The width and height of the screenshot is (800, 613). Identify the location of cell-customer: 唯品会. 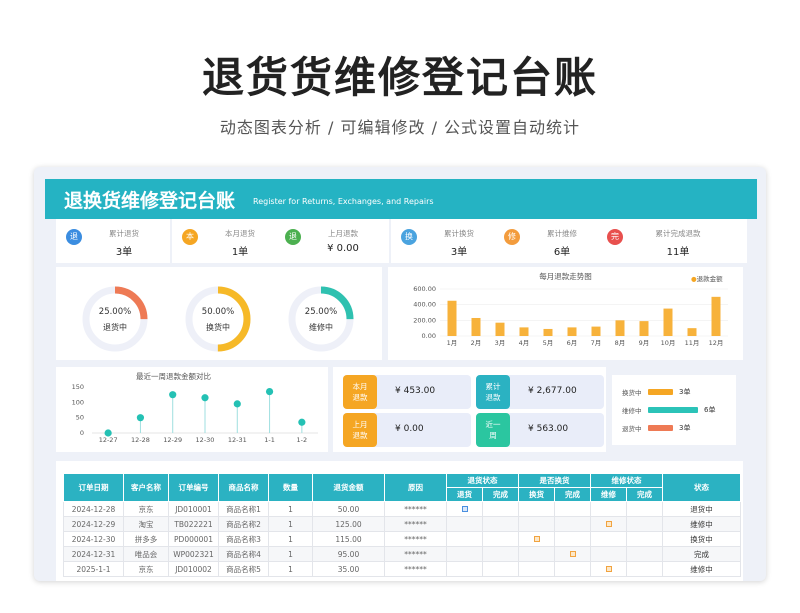
(146, 554).